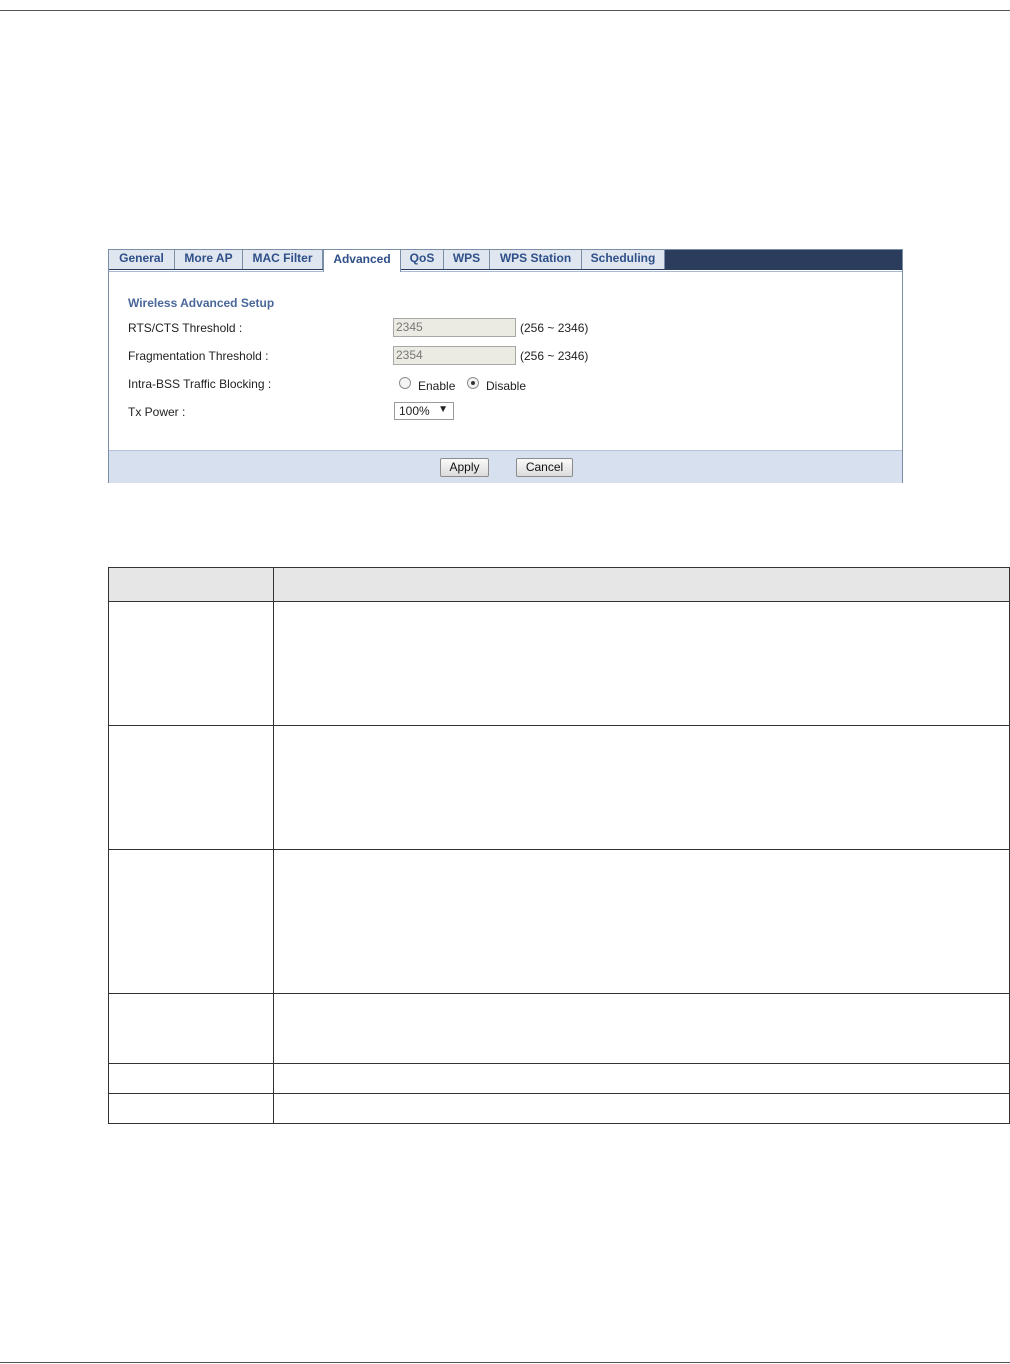 This screenshot has width=1010, height=1364. I want to click on rts-threshold-input: 2345, so click(454, 327).